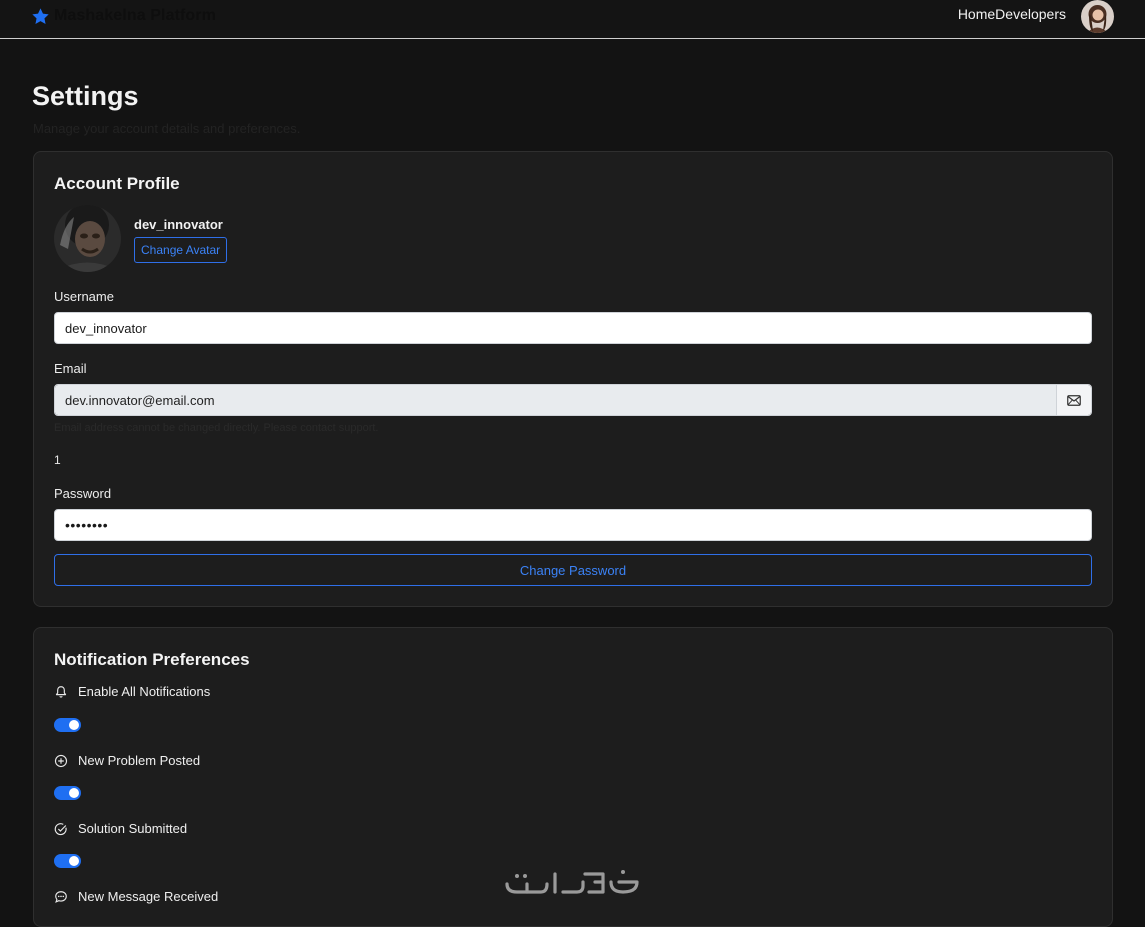 The height and width of the screenshot is (927, 1145). I want to click on avatar-image, so click(1097, 16).